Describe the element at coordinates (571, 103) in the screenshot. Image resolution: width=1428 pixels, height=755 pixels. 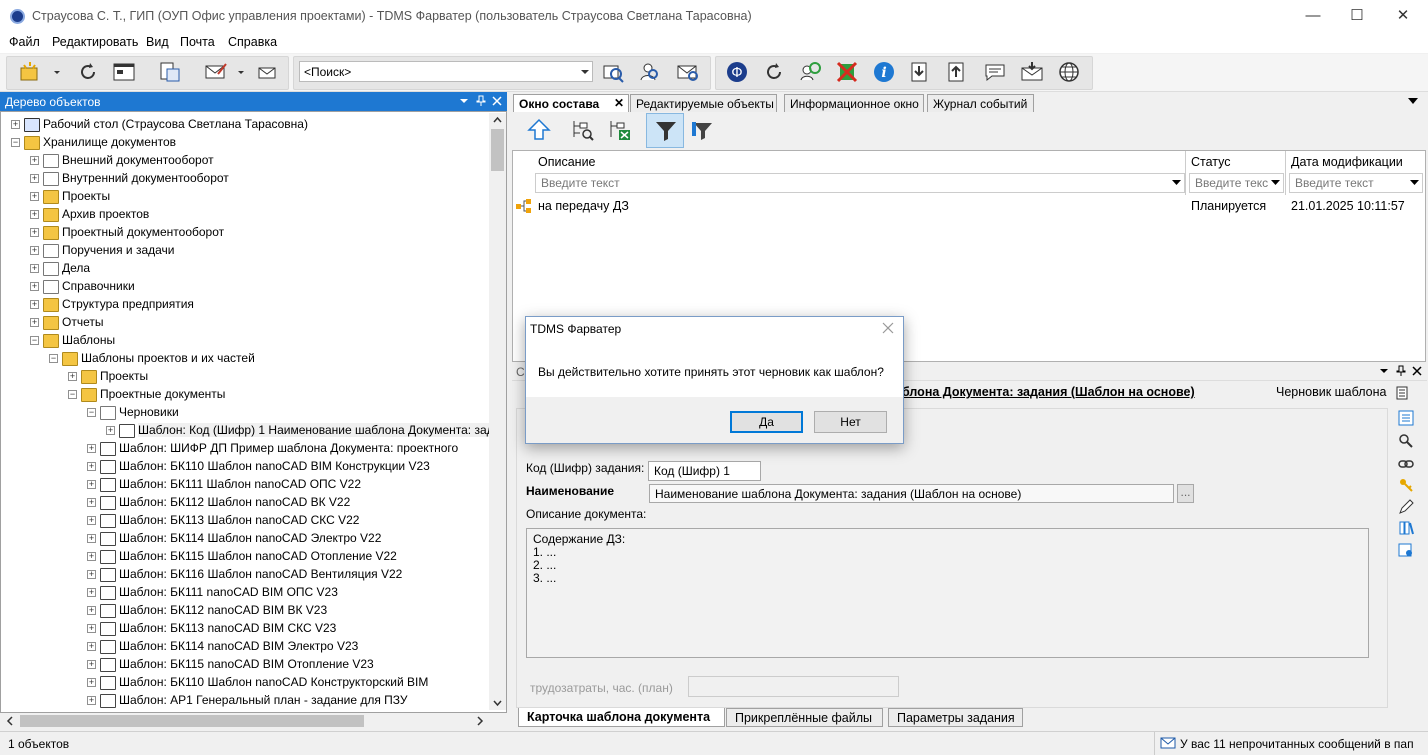
I see `tab-composition: Окно состава ✕` at that location.